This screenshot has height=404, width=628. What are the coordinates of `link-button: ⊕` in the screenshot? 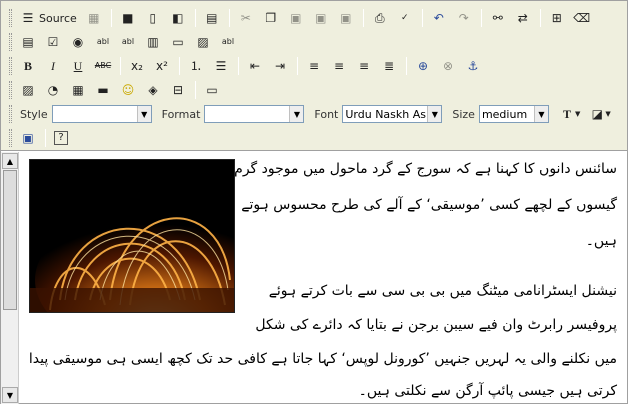 It's located at (423, 66).